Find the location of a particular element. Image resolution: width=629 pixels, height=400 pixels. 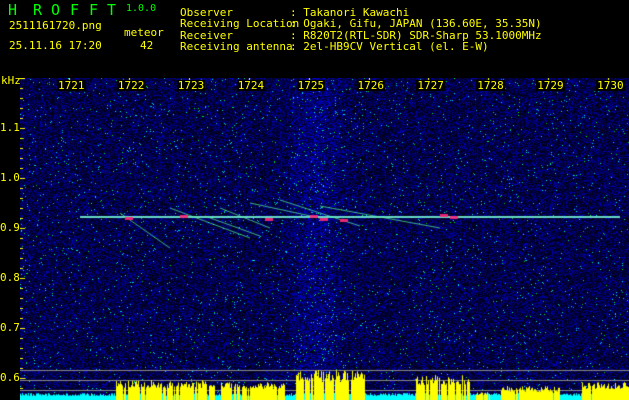

x-tick-label: 1727 is located at coordinates (430, 85).